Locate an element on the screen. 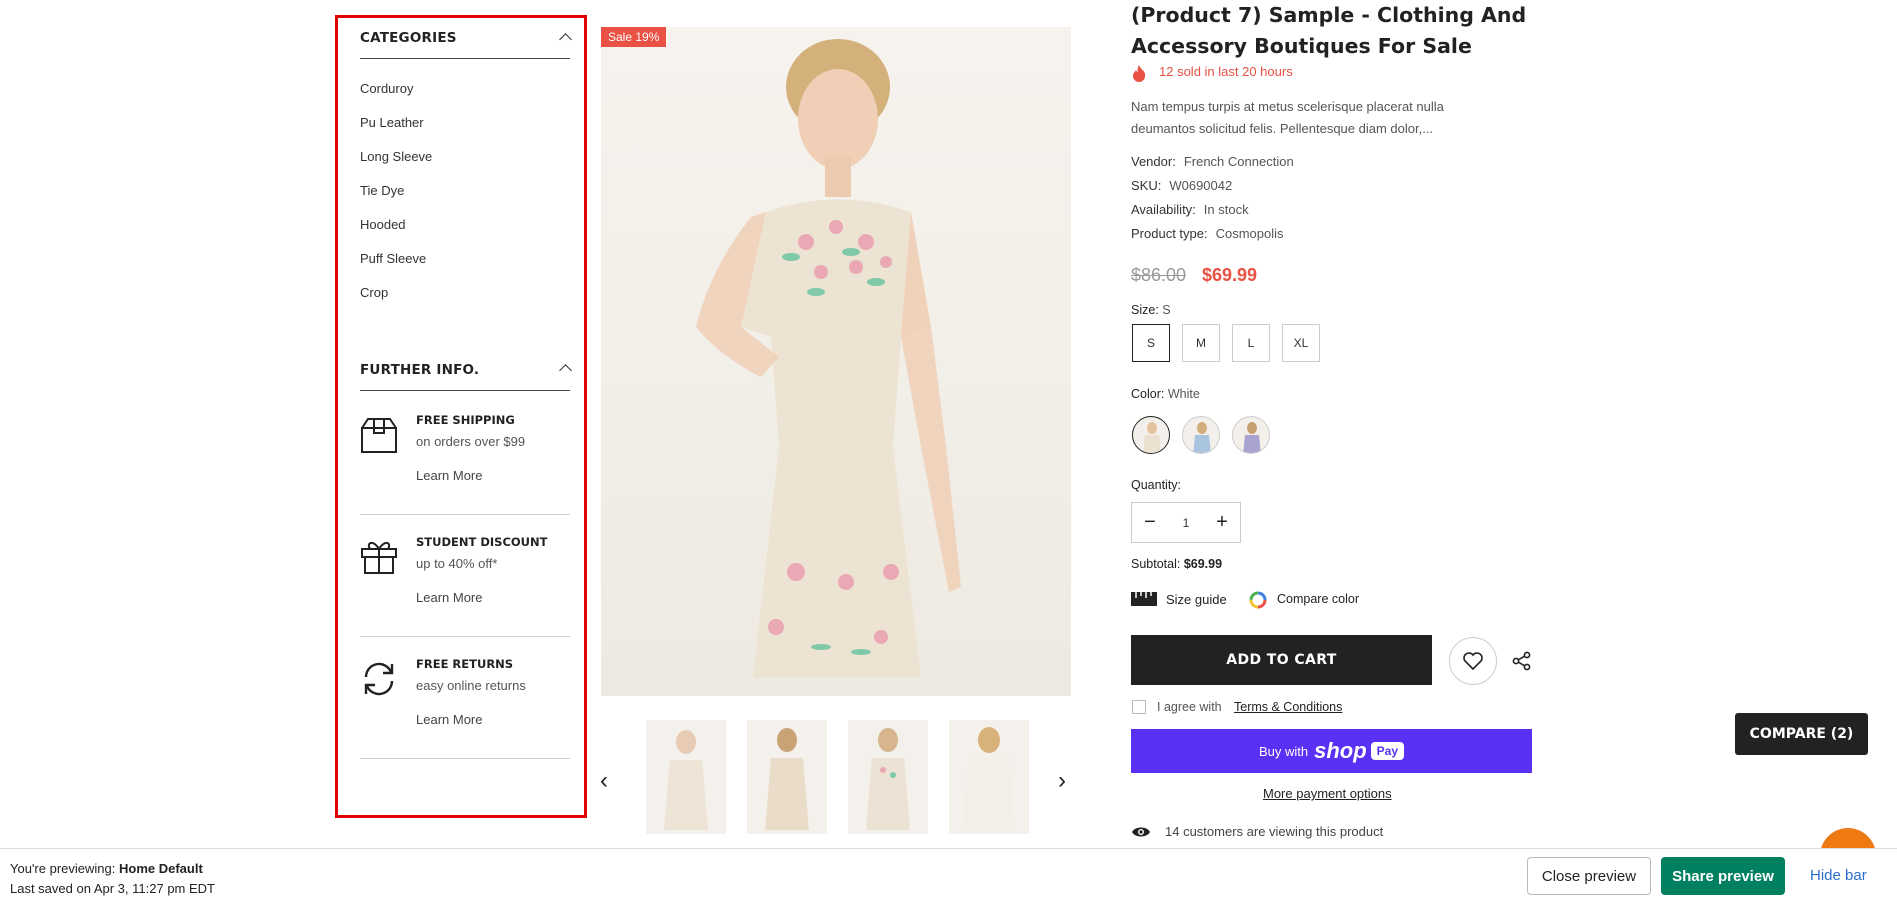  vendor-row: Vendor: French Connection is located at coordinates (1212, 161).